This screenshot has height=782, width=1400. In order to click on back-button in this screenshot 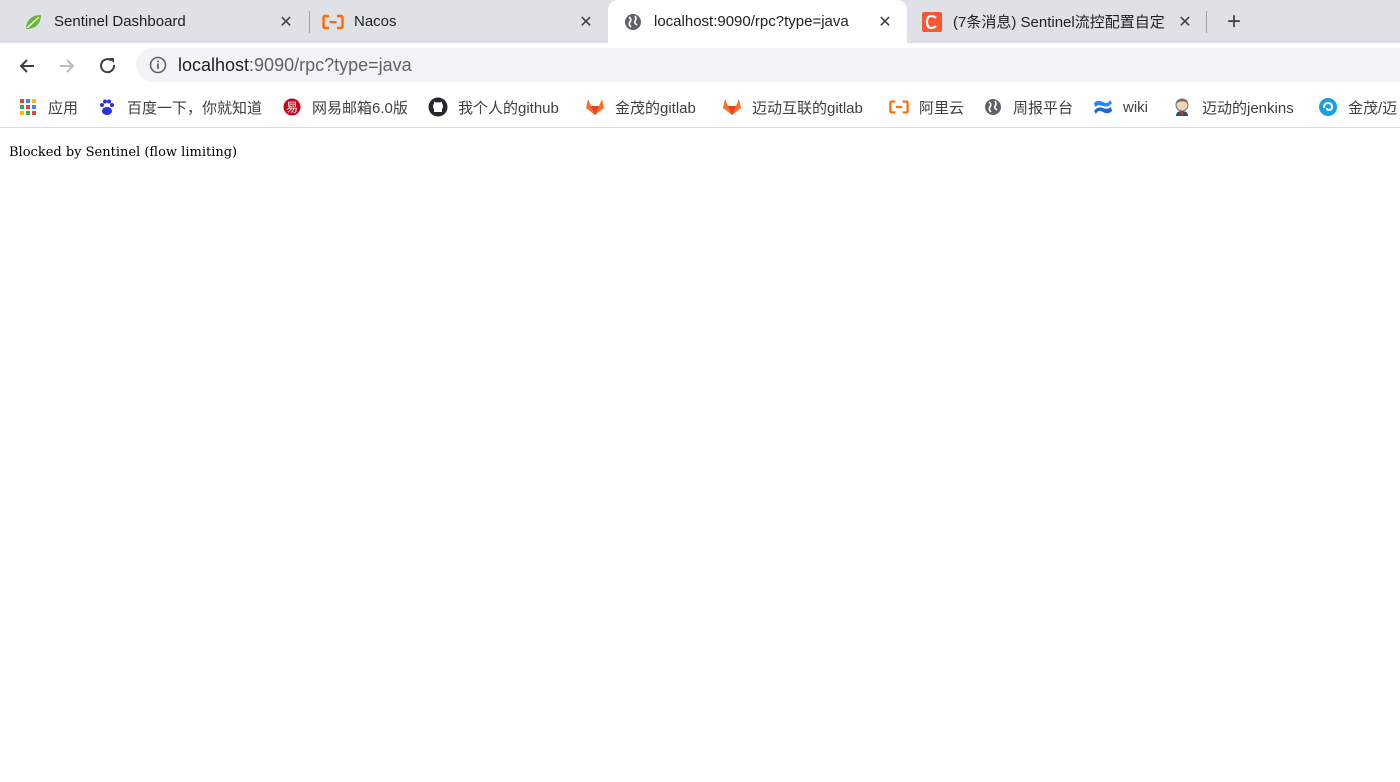, I will do `click(27, 66)`.